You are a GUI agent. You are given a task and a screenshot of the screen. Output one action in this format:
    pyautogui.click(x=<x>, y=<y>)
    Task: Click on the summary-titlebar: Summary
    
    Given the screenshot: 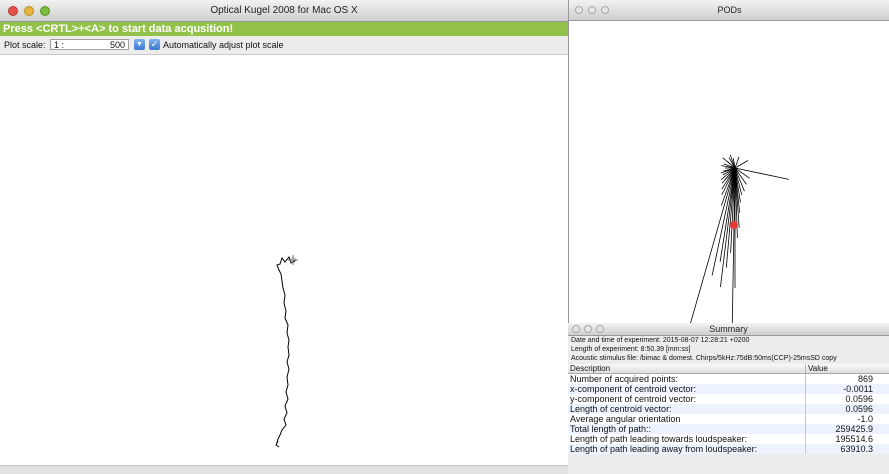 What is the action you would take?
    pyautogui.click(x=728, y=329)
    